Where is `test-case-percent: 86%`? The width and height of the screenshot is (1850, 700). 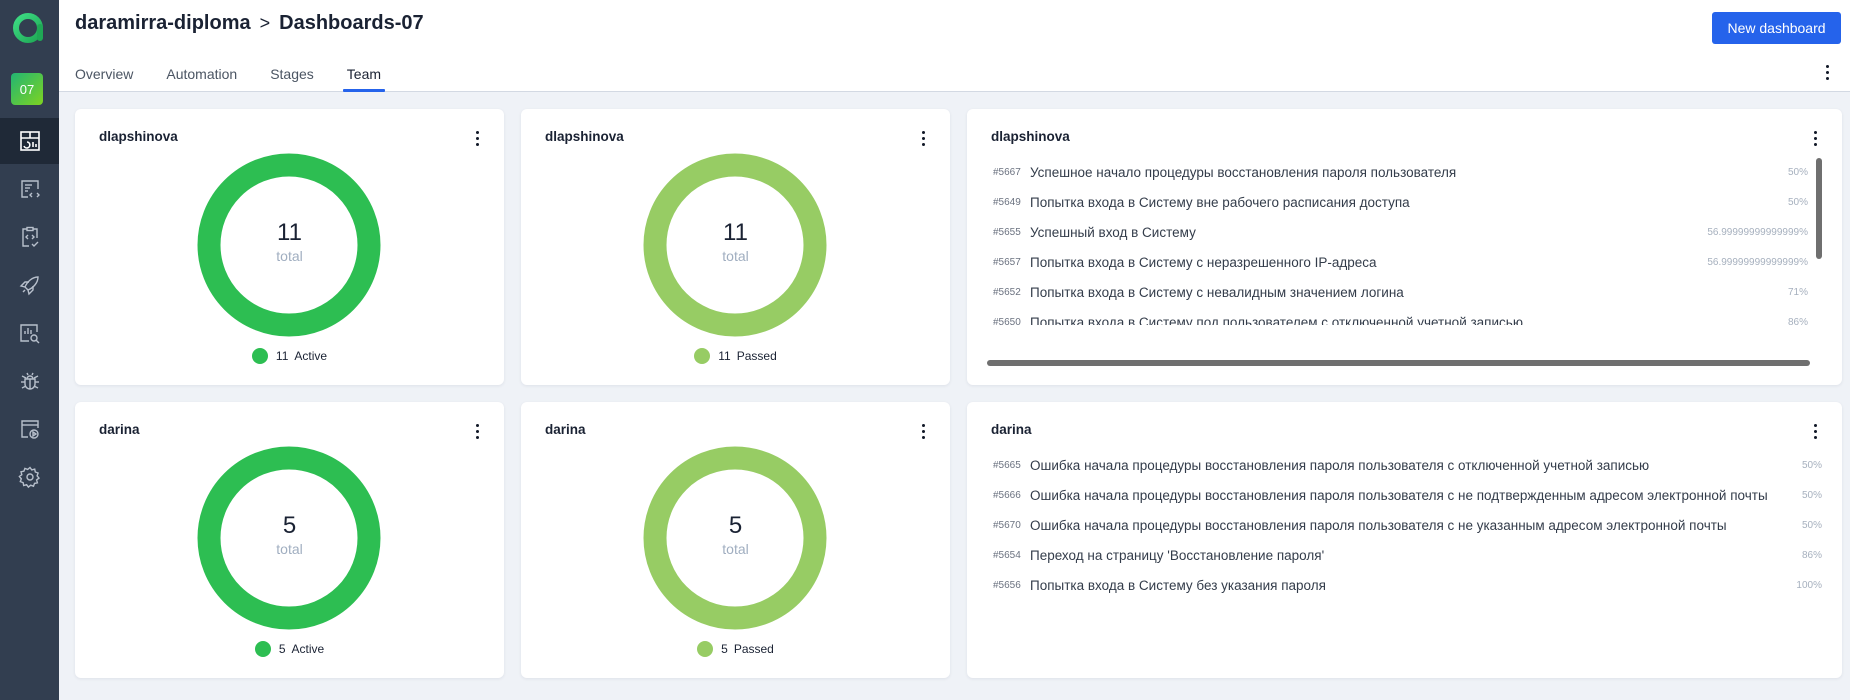
test-case-percent: 86% is located at coordinates (1811, 555).